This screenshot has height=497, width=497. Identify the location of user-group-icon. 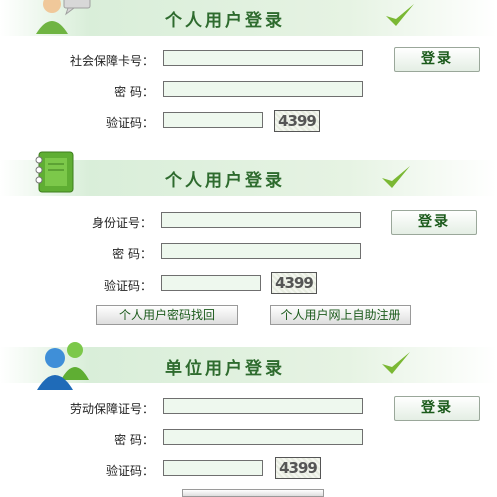
(64, 366).